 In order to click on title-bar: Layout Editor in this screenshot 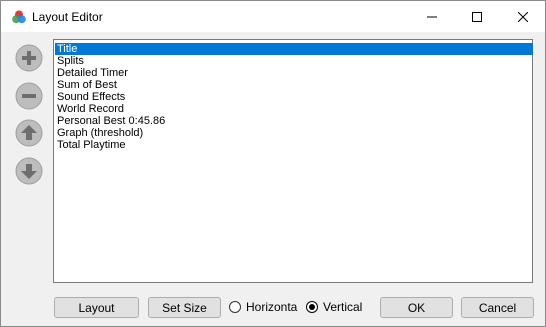, I will do `click(273, 16)`.